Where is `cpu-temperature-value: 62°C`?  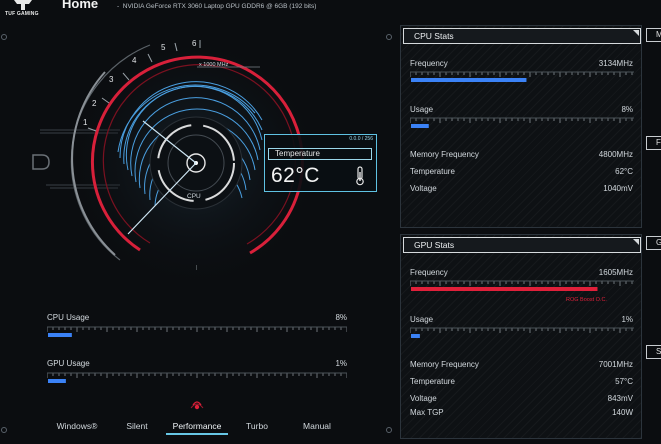 cpu-temperature-value: 62°C is located at coordinates (624, 171).